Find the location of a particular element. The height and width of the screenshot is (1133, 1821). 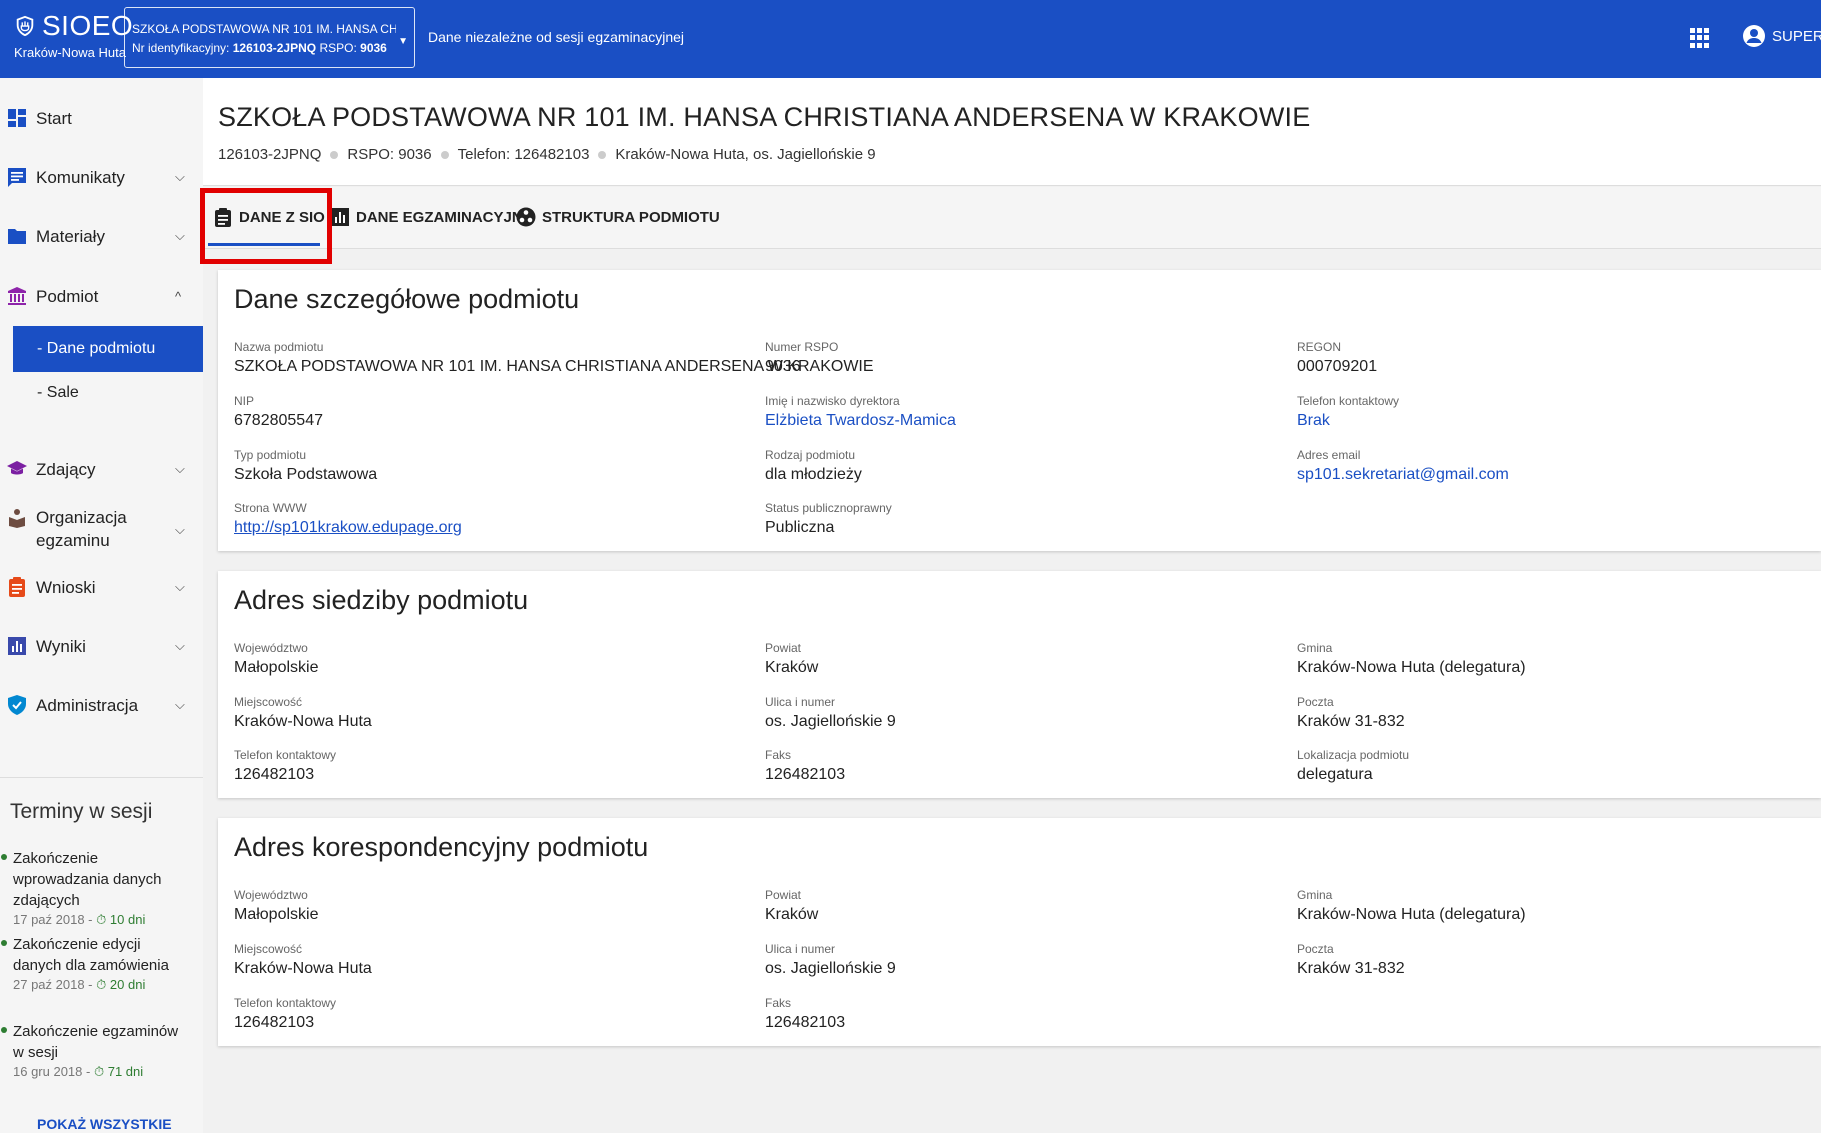

term-title: Zakończenie egzaminów w sesji is located at coordinates (96, 1042).